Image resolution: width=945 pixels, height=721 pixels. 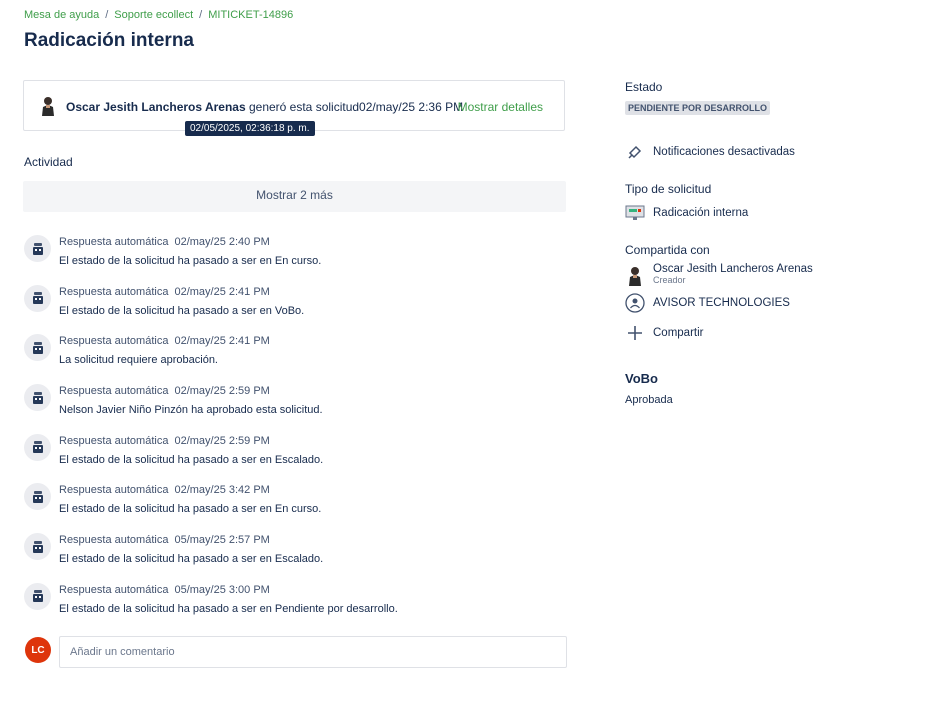 What do you see at coordinates (724, 152) in the screenshot?
I see `notifications-label: Notificaciones desactivadas` at bounding box center [724, 152].